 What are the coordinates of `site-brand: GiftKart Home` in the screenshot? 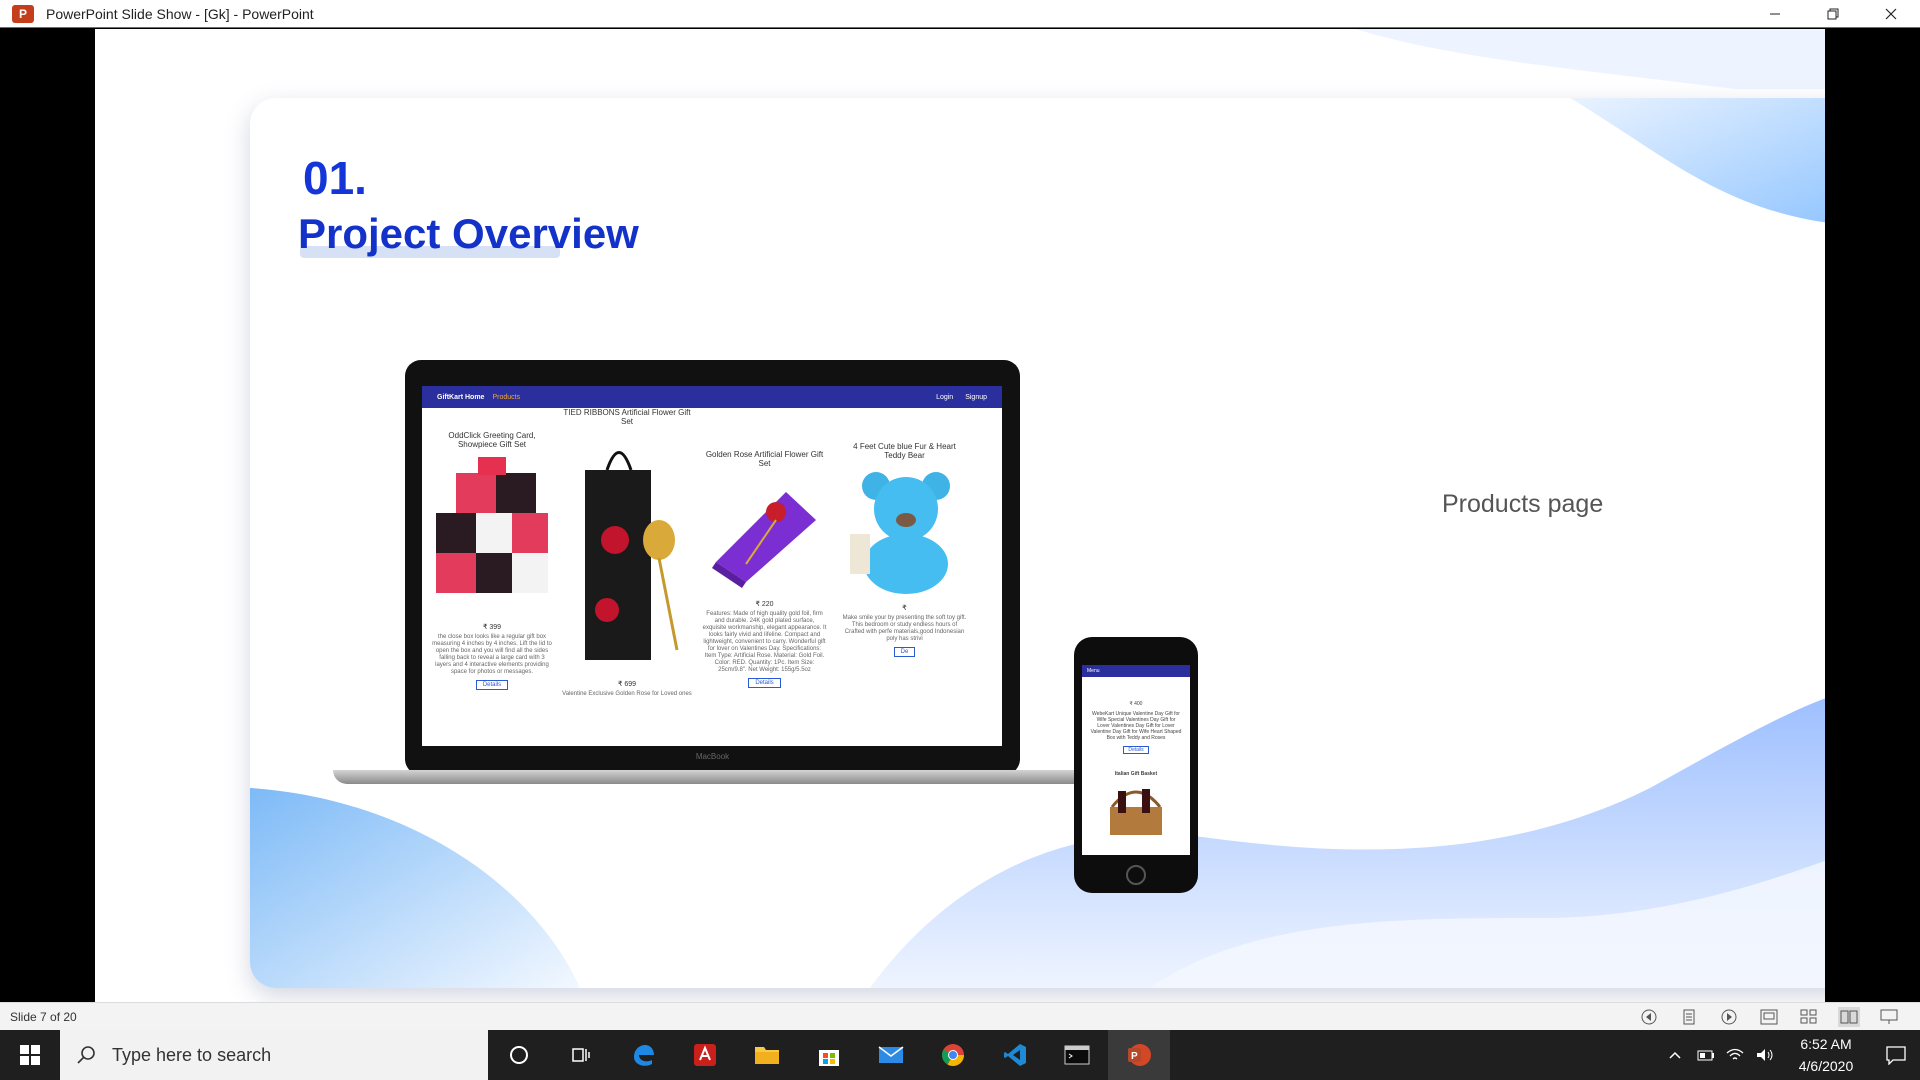 It's located at (461, 397).